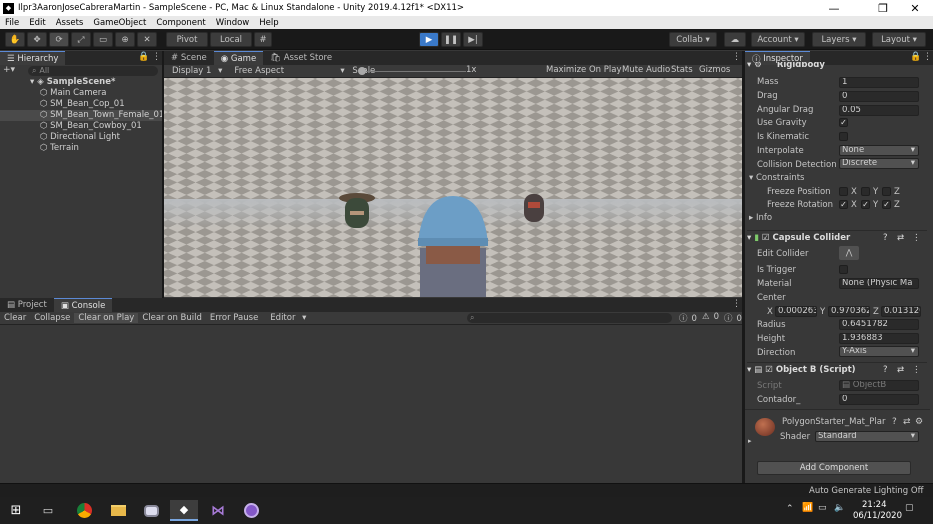  I want to click on step-button: ▶|, so click(473, 39).